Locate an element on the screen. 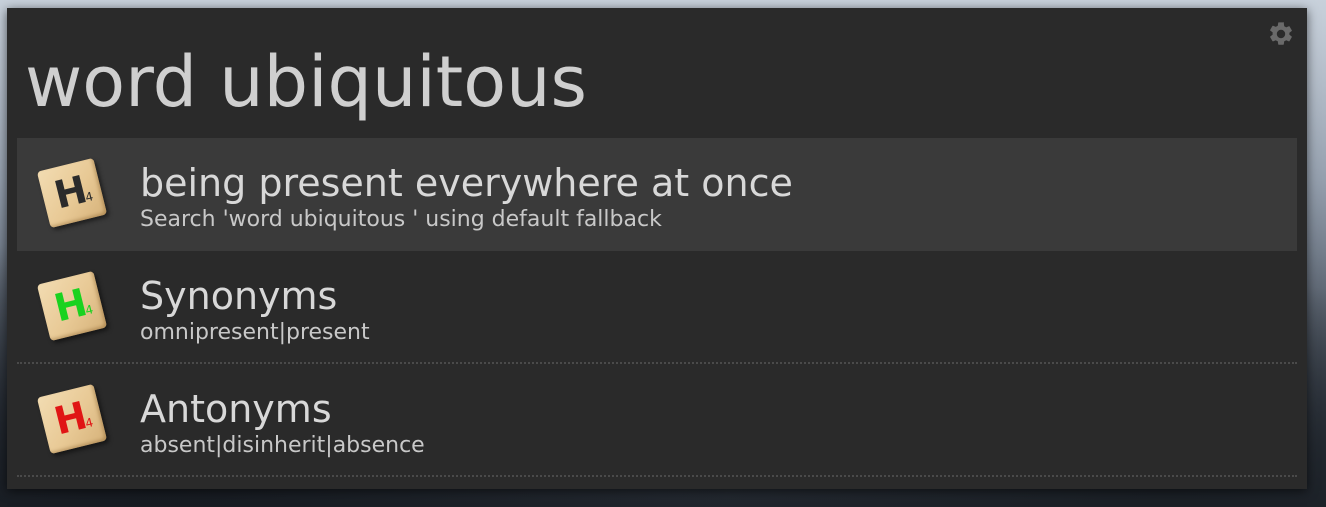 The width and height of the screenshot is (1326, 507). settings-button is located at coordinates (1281, 34).